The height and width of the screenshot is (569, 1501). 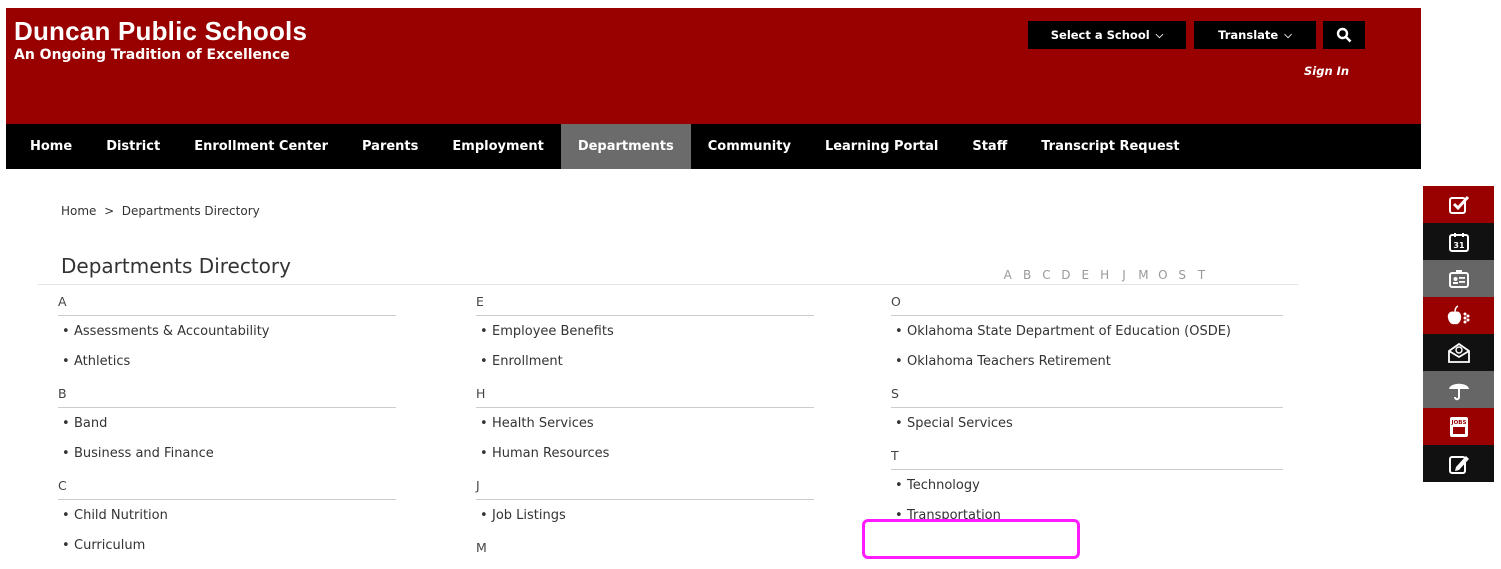 I want to click on list-item: • Technology, so click(x=1087, y=486).